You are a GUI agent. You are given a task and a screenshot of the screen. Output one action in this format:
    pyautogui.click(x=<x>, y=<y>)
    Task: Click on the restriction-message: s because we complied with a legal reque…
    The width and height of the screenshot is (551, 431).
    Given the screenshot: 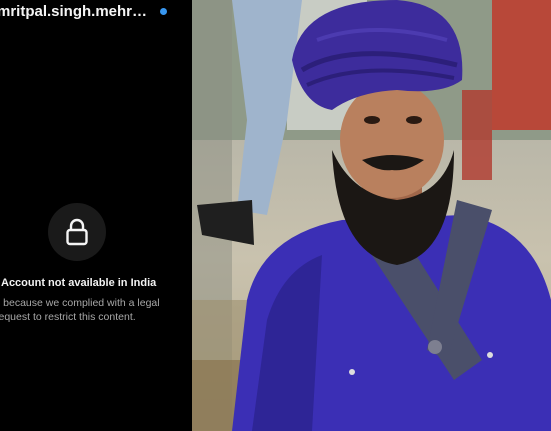 What is the action you would take?
    pyautogui.click(x=96, y=310)
    